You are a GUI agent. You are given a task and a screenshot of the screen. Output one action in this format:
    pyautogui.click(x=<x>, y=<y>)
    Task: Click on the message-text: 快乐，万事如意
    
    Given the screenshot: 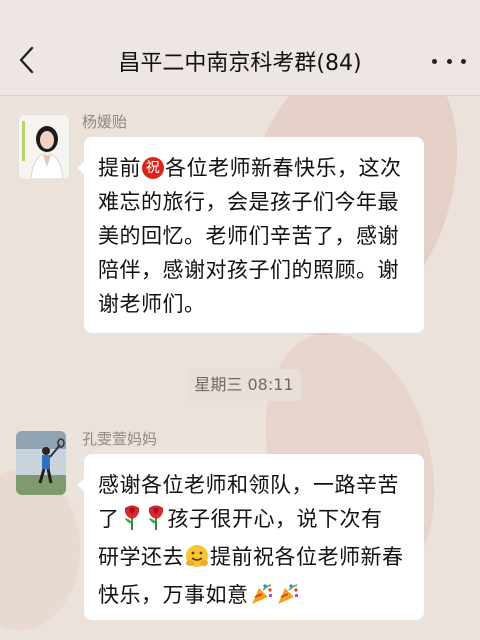 What is the action you would take?
    pyautogui.click(x=173, y=595)
    